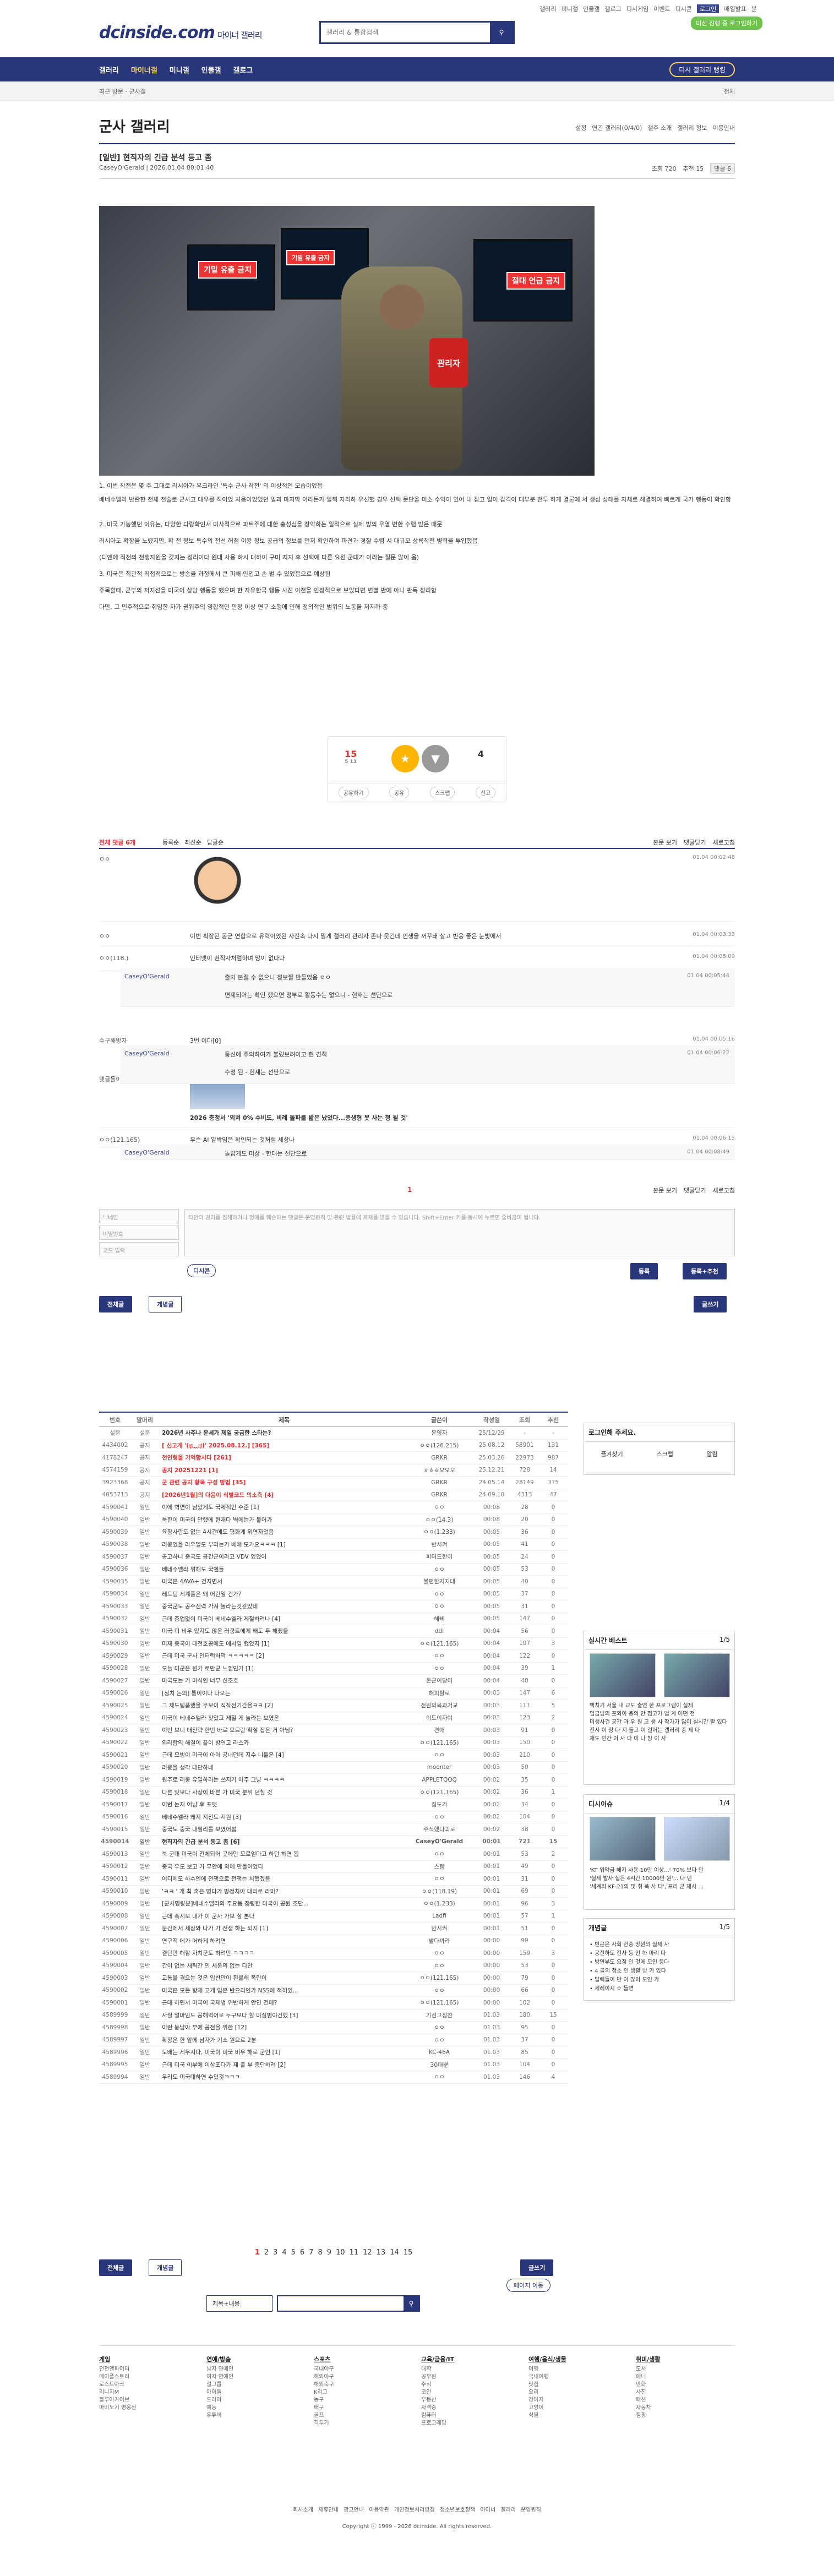 This screenshot has height=2576, width=834. Describe the element at coordinates (105, 936) in the screenshot. I see `comment-nick: ㅇㅇ` at that location.